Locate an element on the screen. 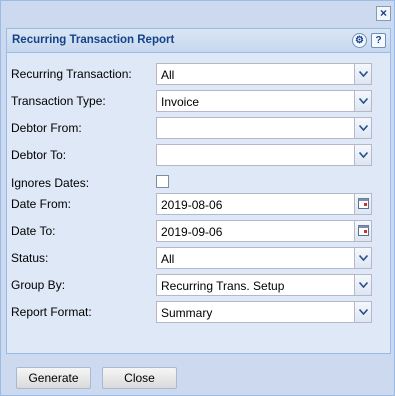 This screenshot has height=396, width=395. close-icon: × is located at coordinates (383, 13).